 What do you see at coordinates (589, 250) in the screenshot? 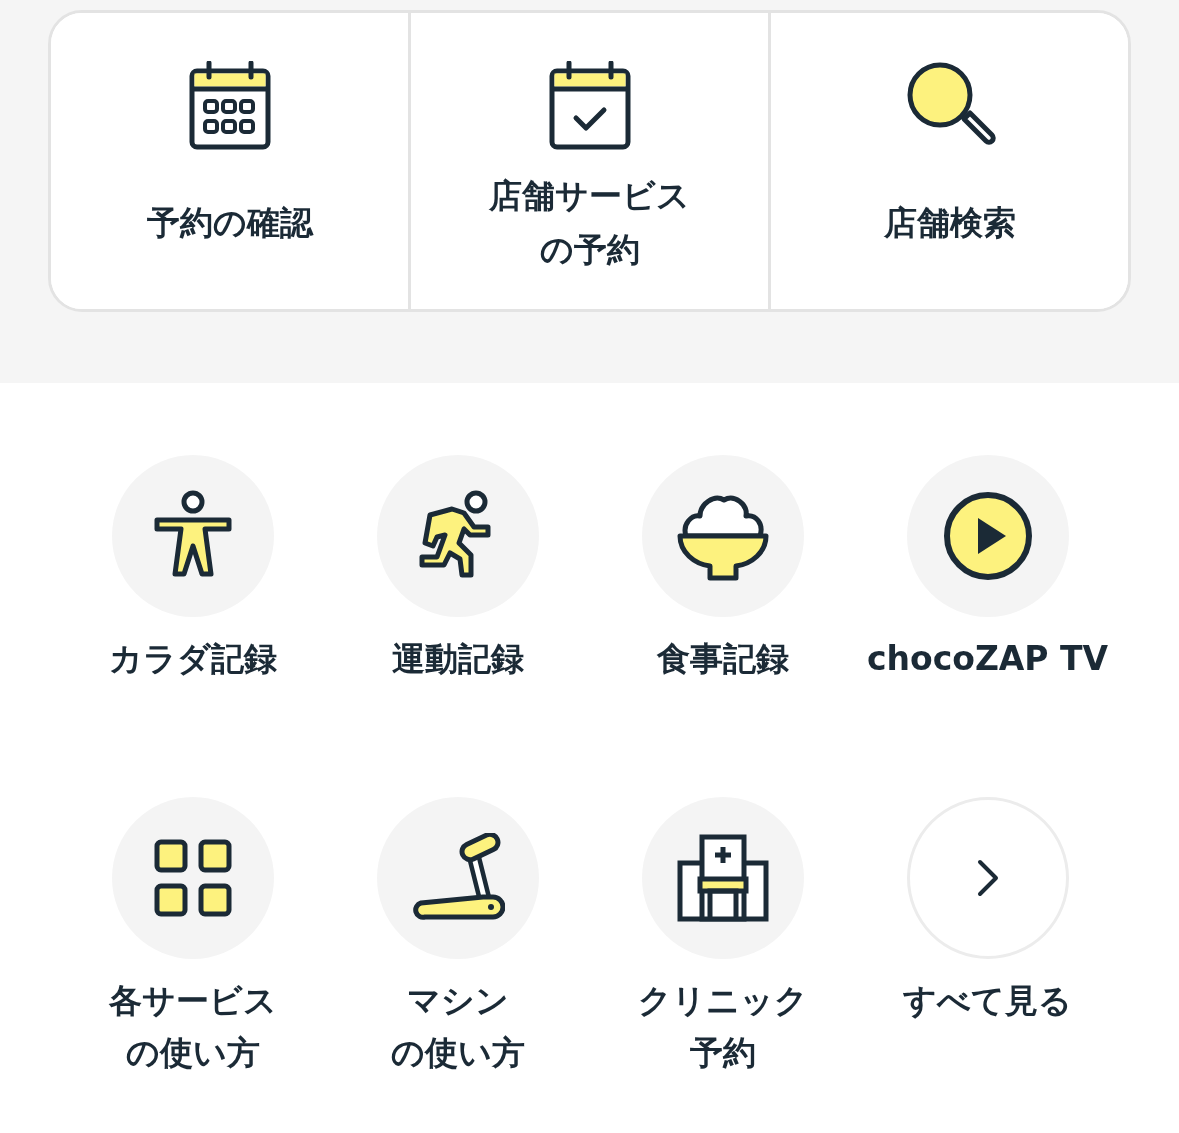
I see `action-label: の予約` at bounding box center [589, 250].